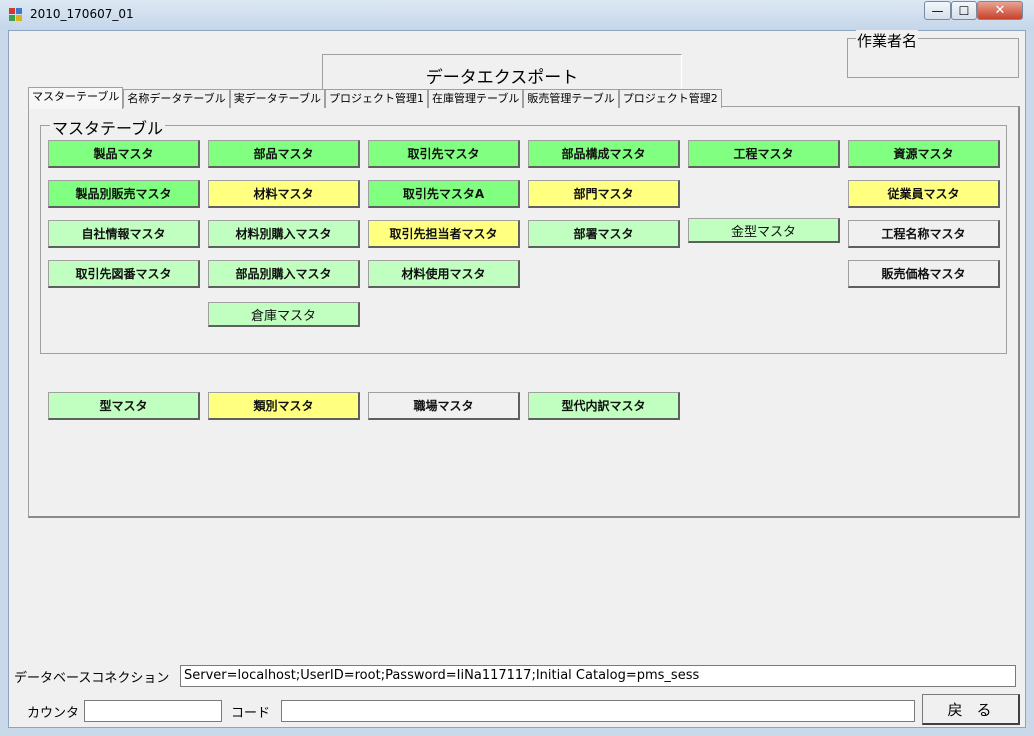  Describe the element at coordinates (764, 230) in the screenshot. I see `mold-master-button: 金型マスタ` at that location.